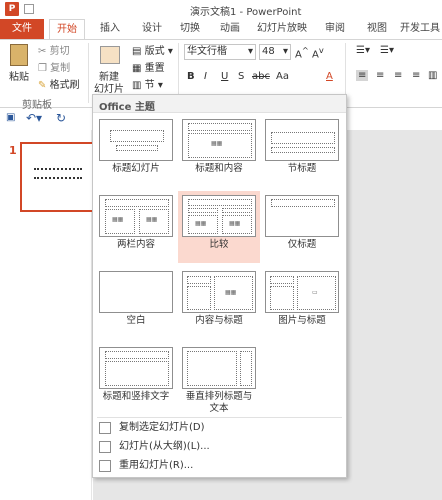  Describe the element at coordinates (335, 29) in the screenshot. I see `tab-review: 审阅` at that location.